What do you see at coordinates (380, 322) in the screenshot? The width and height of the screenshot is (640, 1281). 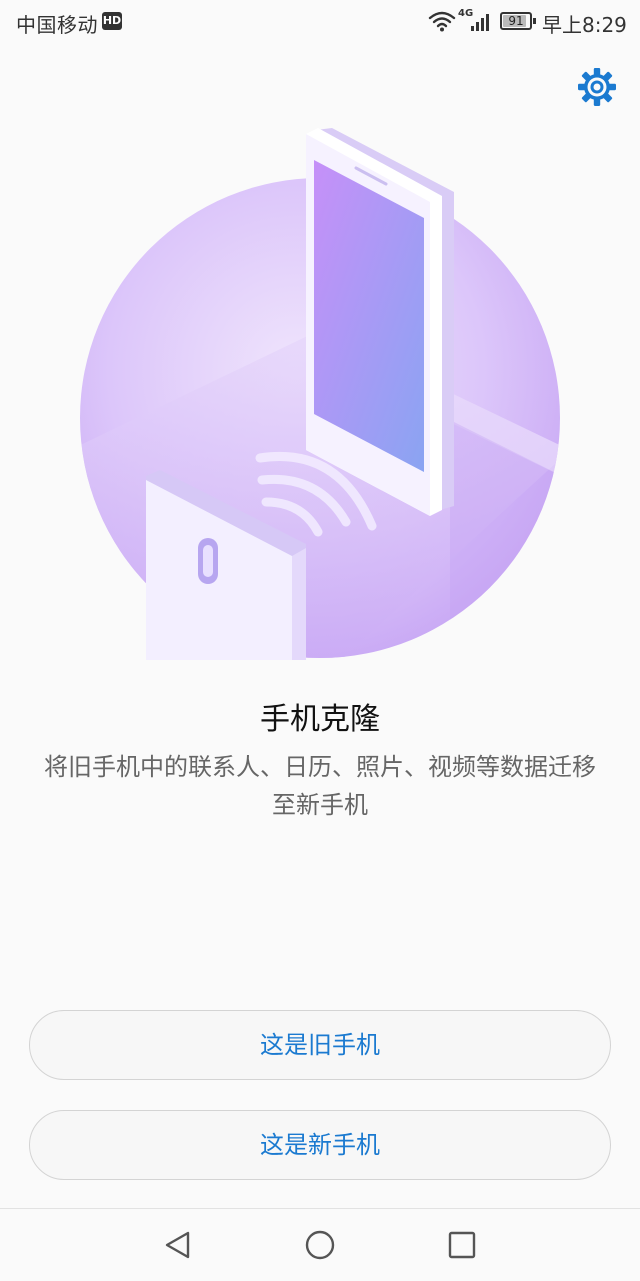 I see `new-phone-graphic` at bounding box center [380, 322].